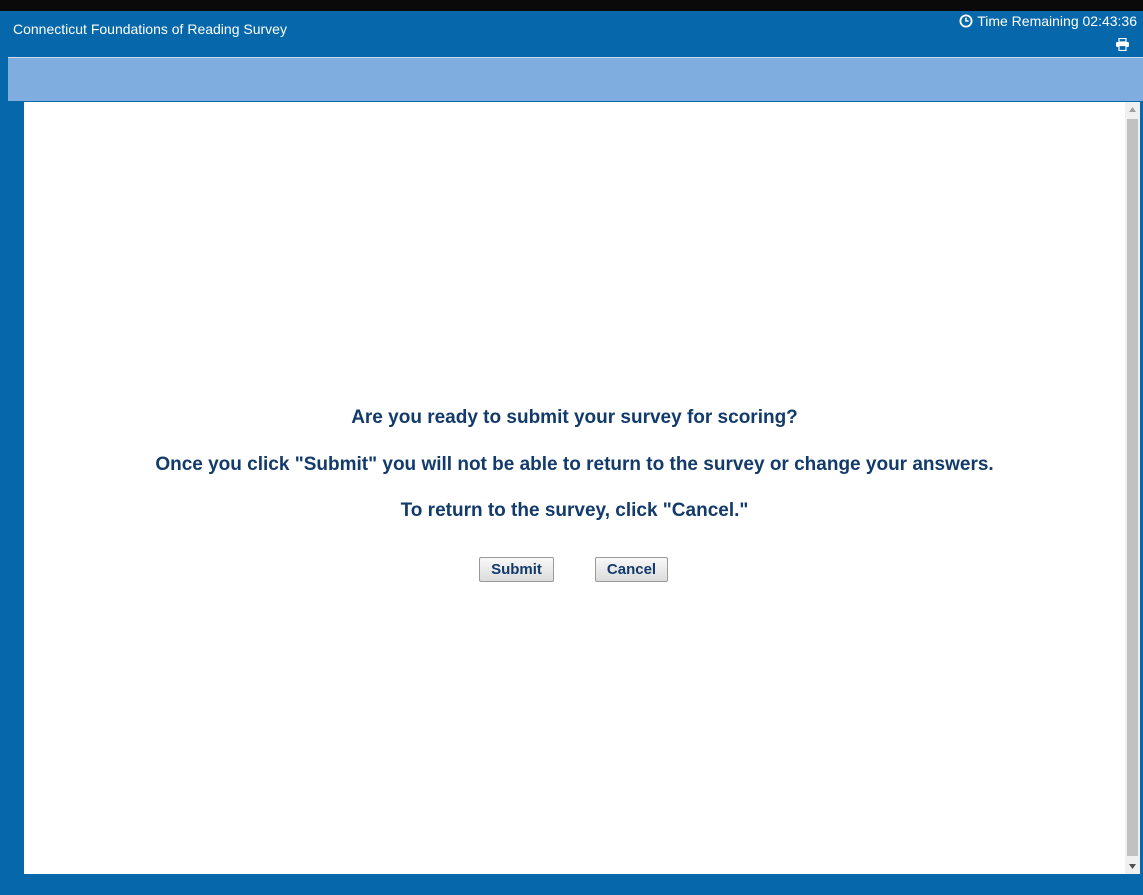 This screenshot has width=1143, height=895. Describe the element at coordinates (1122, 46) in the screenshot. I see `print-icon` at that location.